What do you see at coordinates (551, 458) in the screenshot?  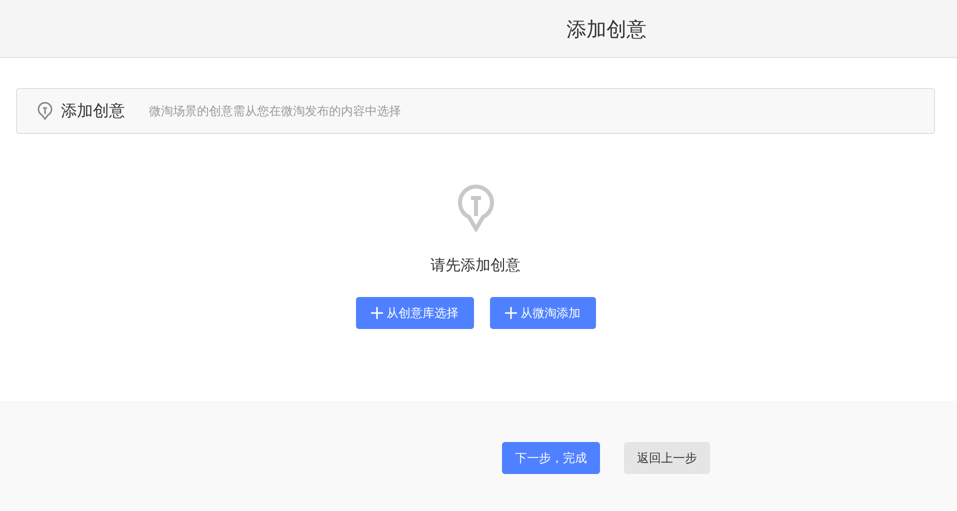 I see `next-button: 下一步，完成` at bounding box center [551, 458].